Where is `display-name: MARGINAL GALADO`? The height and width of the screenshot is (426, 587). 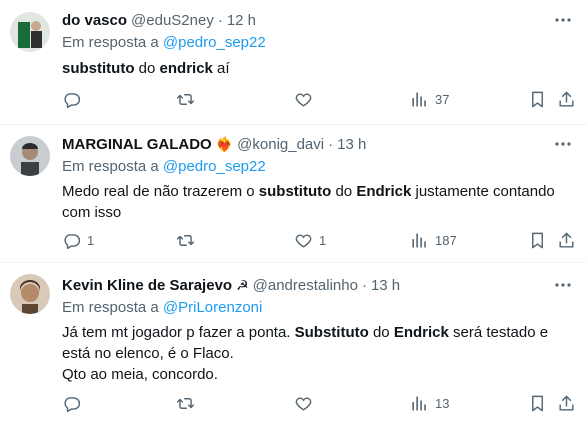 display-name: MARGINAL GALADO is located at coordinates (137, 144).